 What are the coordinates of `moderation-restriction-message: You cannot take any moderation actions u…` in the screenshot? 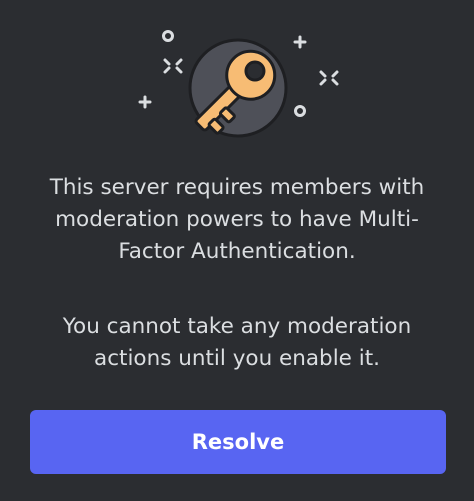 It's located at (237, 343).